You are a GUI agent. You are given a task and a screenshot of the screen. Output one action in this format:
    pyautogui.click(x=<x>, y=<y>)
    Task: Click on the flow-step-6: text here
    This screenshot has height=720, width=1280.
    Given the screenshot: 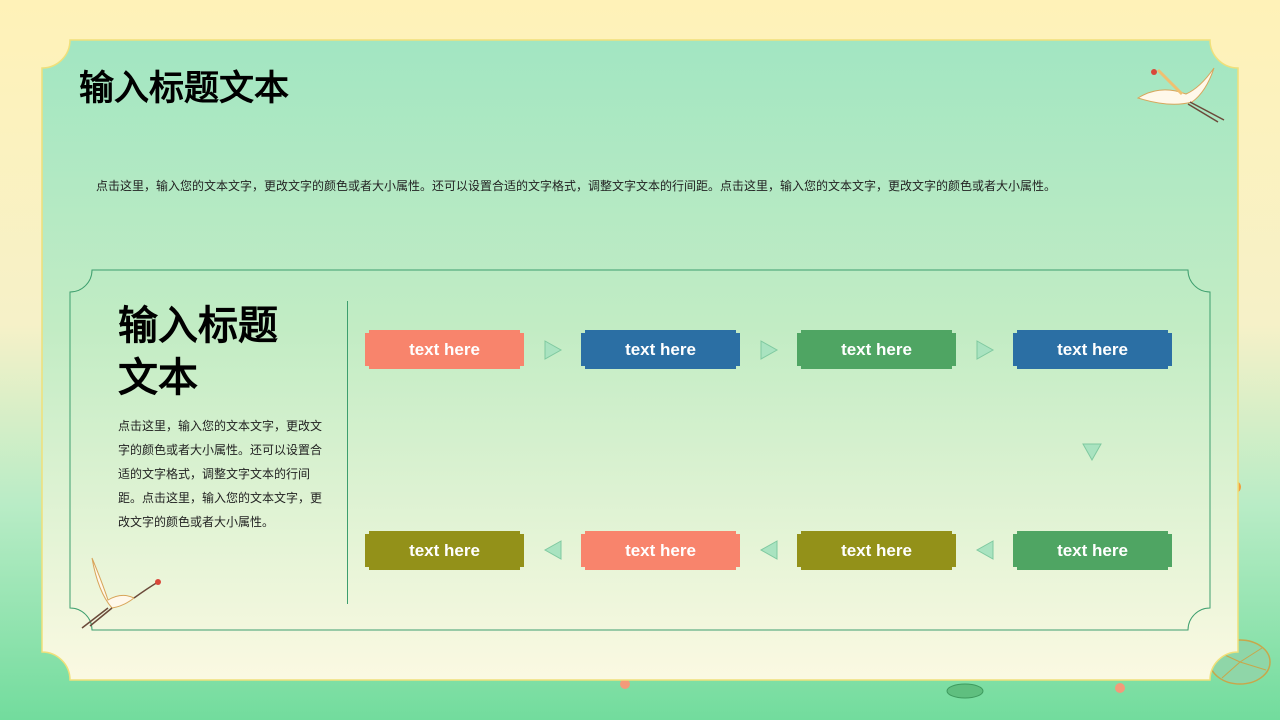 What is the action you would take?
    pyautogui.click(x=876, y=550)
    